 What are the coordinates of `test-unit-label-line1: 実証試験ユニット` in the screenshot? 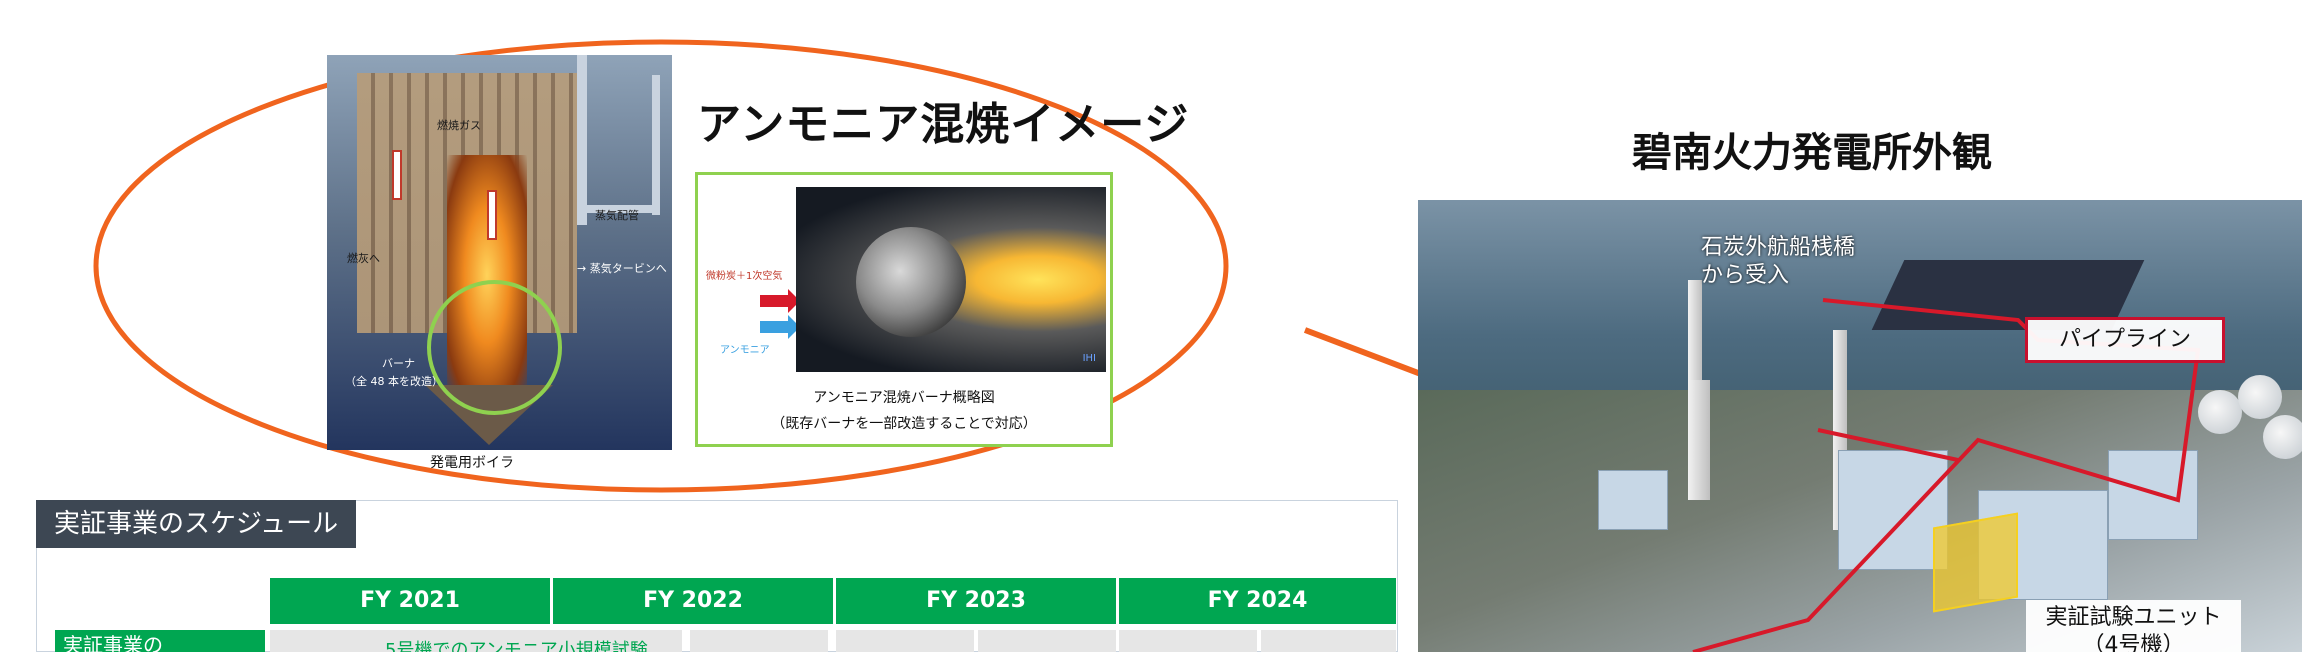 It's located at (2133, 617).